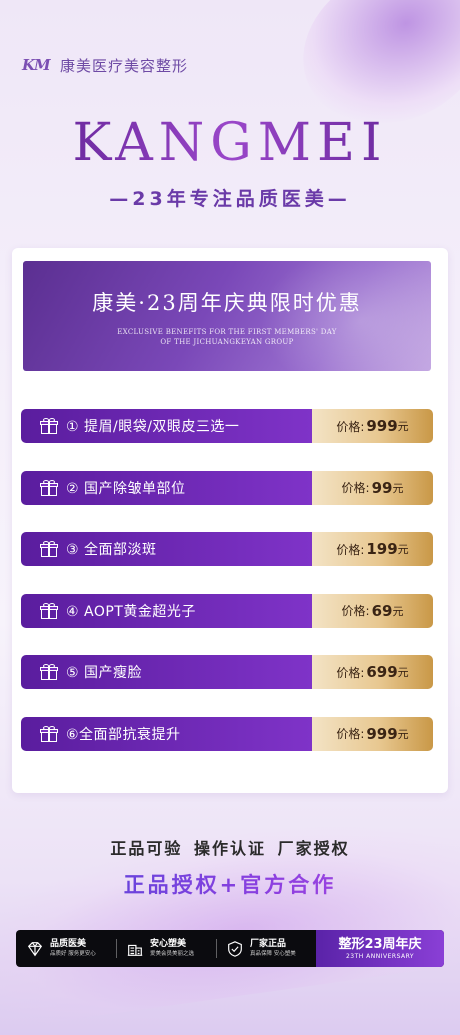 This screenshot has width=460, height=1035. I want to click on bar-segment-sub: 爱美会员美丽之选, so click(172, 954).